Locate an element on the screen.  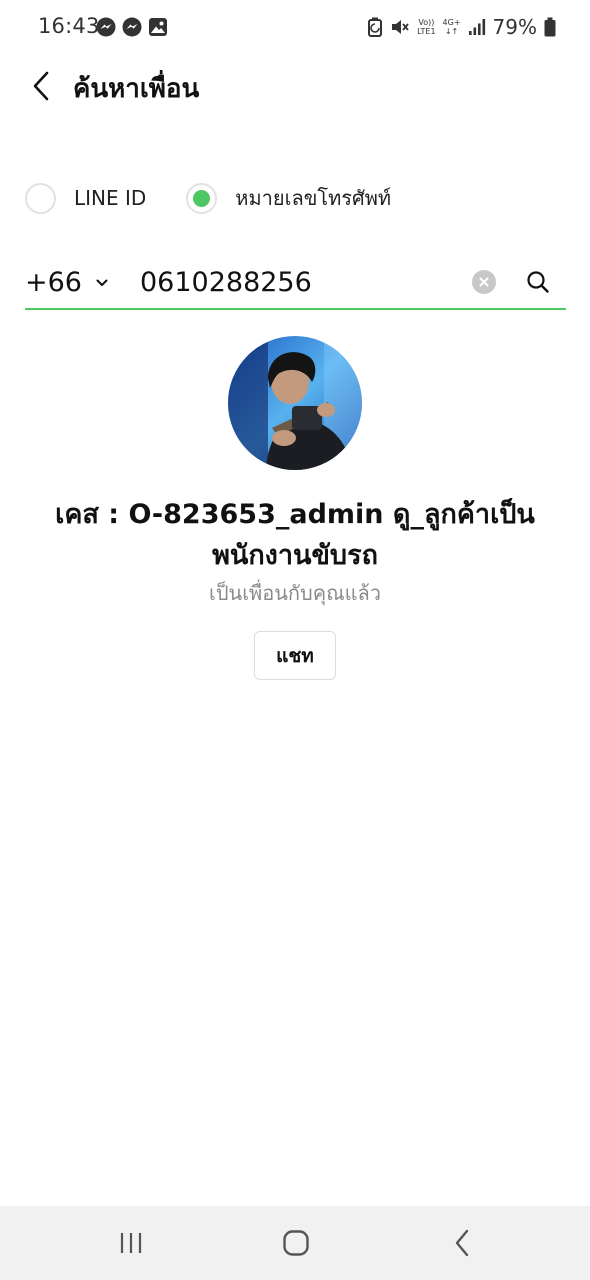
search-button is located at coordinates (538, 282).